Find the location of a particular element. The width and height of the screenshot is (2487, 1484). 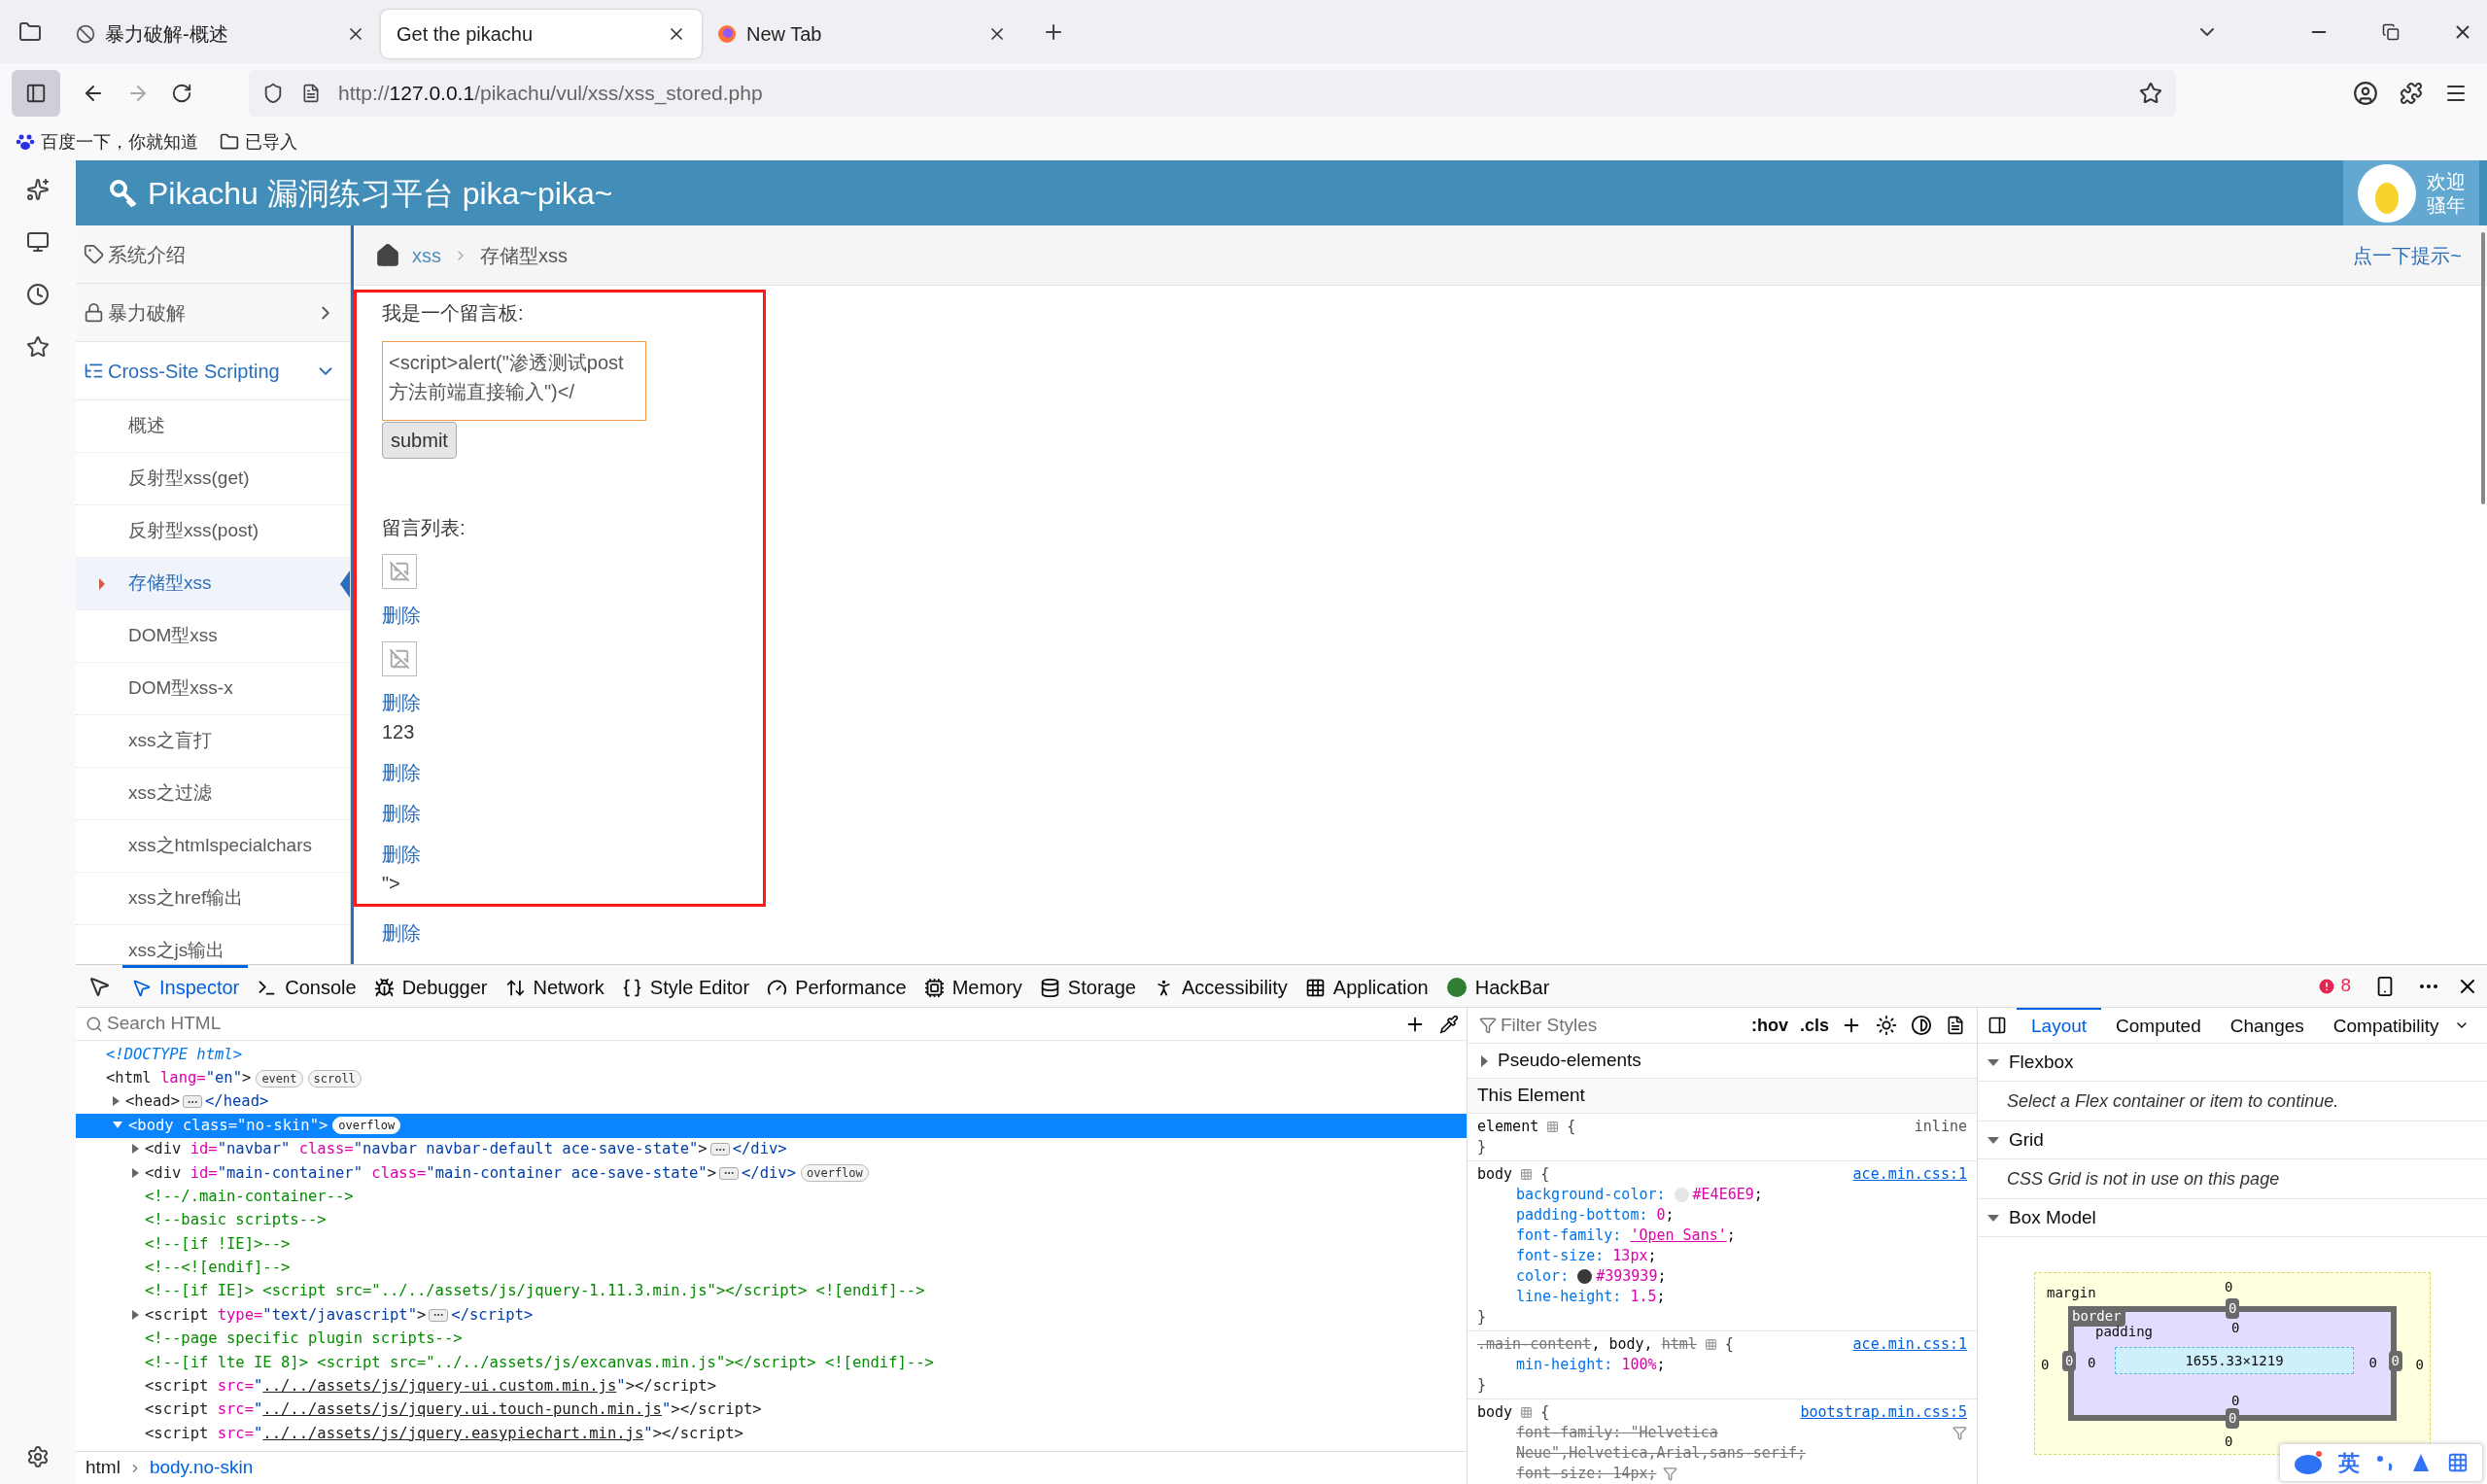

message-input: <script>alert("渗透测试post方法前端直接输入")</ is located at coordinates (514, 381).